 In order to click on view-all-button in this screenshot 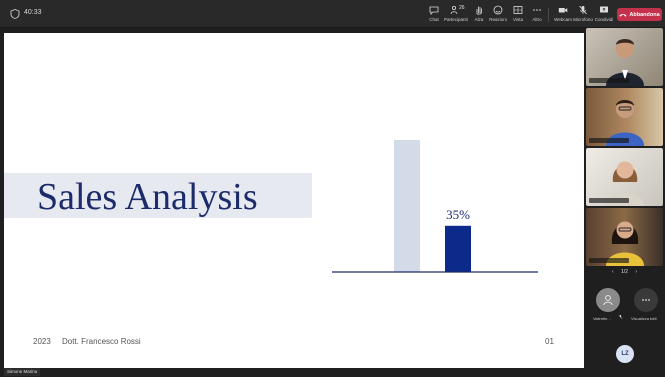, I will do `click(646, 300)`.